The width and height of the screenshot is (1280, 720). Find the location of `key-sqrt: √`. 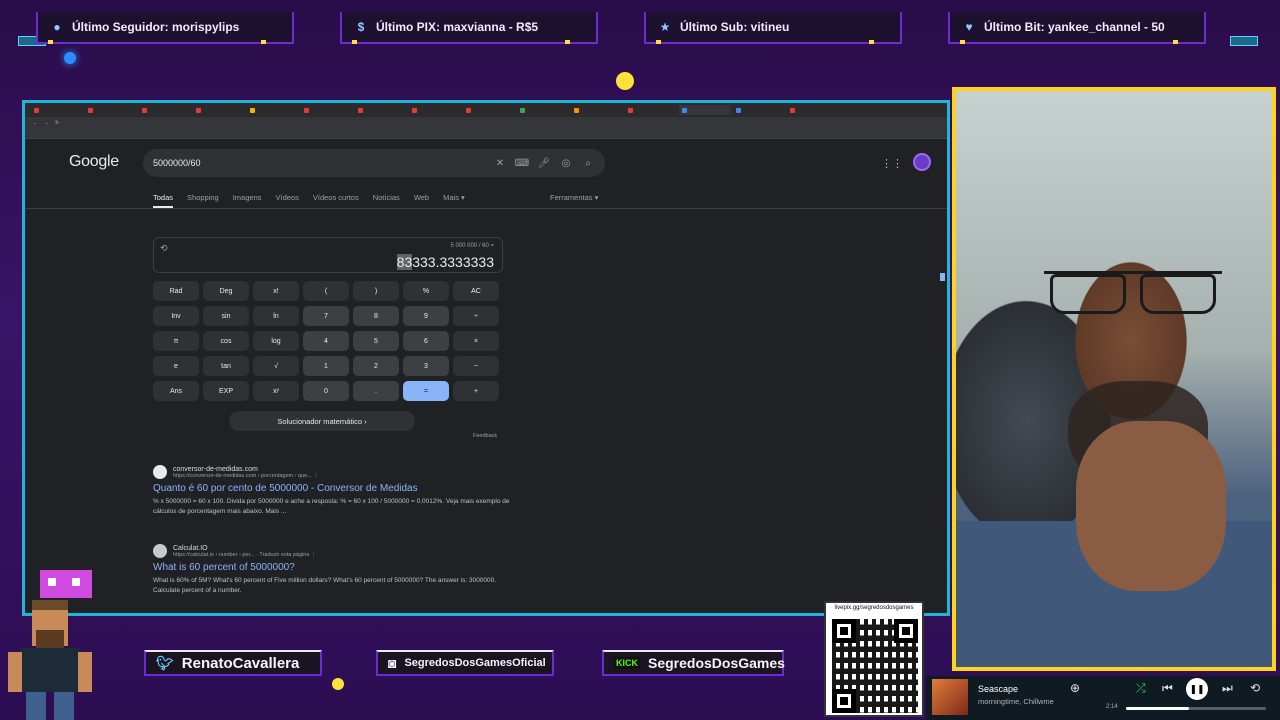

key-sqrt: √ is located at coordinates (276, 366).